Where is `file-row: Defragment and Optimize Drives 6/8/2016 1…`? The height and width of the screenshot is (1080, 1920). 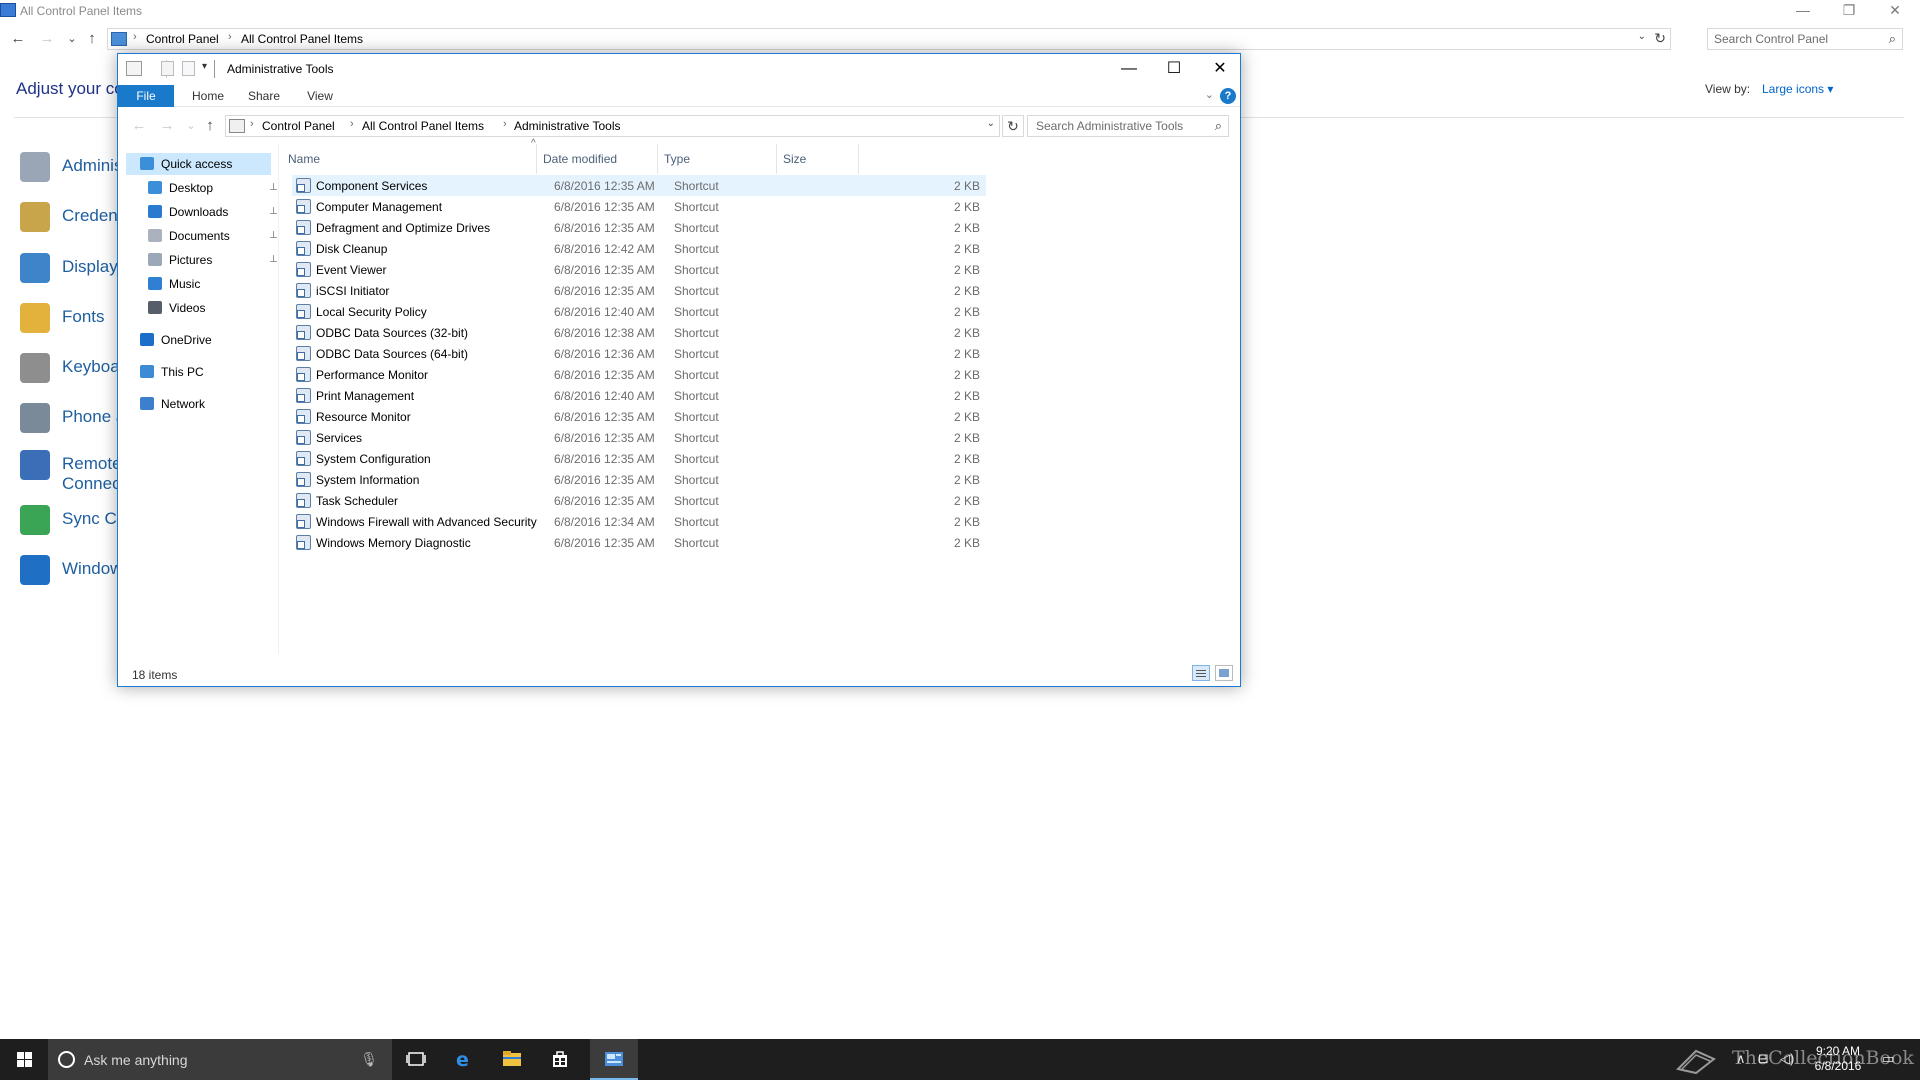 file-row: Defragment and Optimize Drives 6/8/2016 1… is located at coordinates (639, 227).